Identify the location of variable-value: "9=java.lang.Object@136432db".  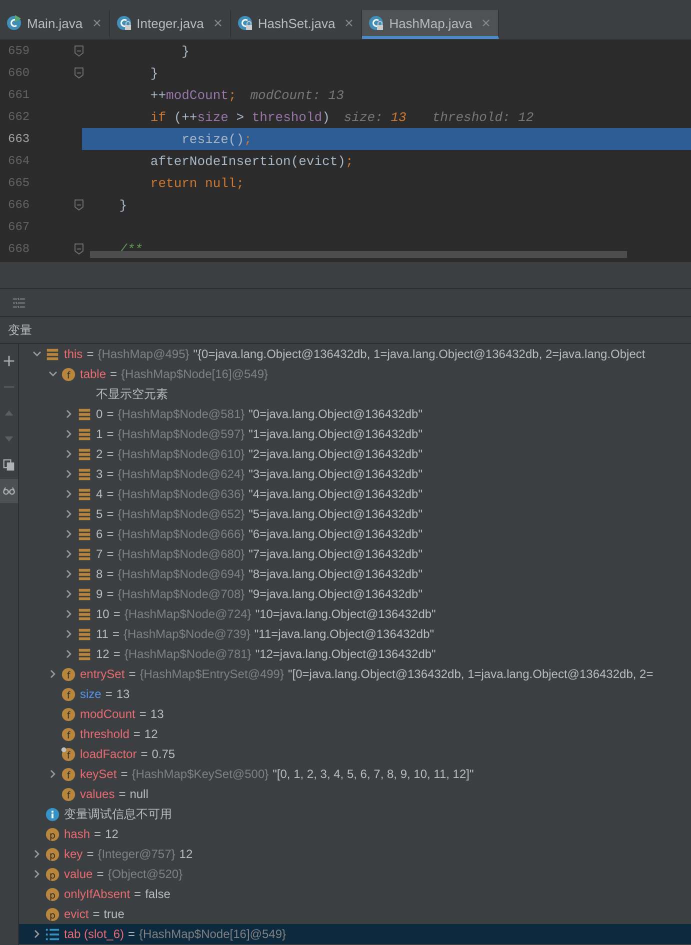
(335, 594).